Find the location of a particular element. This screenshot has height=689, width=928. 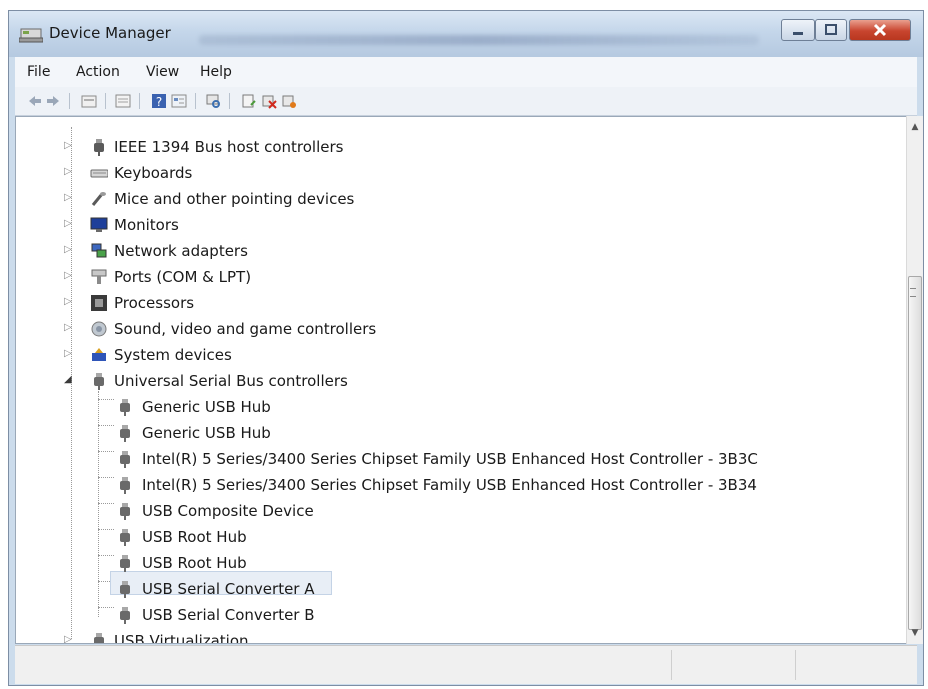

tree-item-label: USB Serial Converter A is located at coordinates (228, 589).